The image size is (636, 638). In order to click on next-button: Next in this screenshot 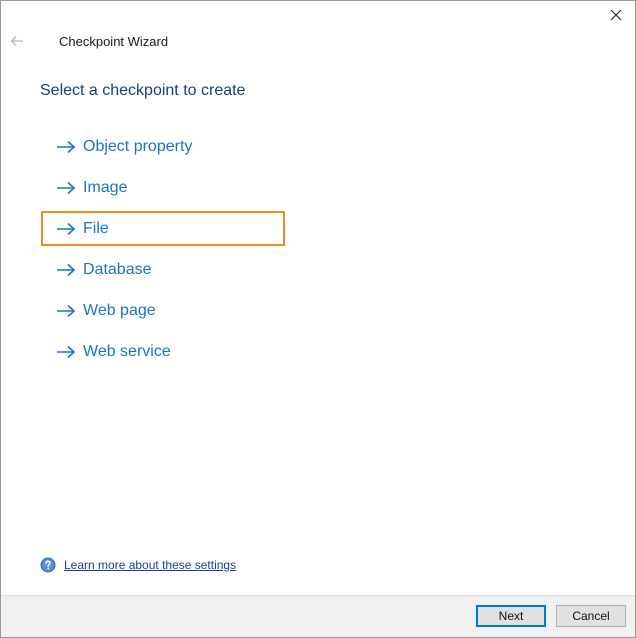, I will do `click(511, 616)`.